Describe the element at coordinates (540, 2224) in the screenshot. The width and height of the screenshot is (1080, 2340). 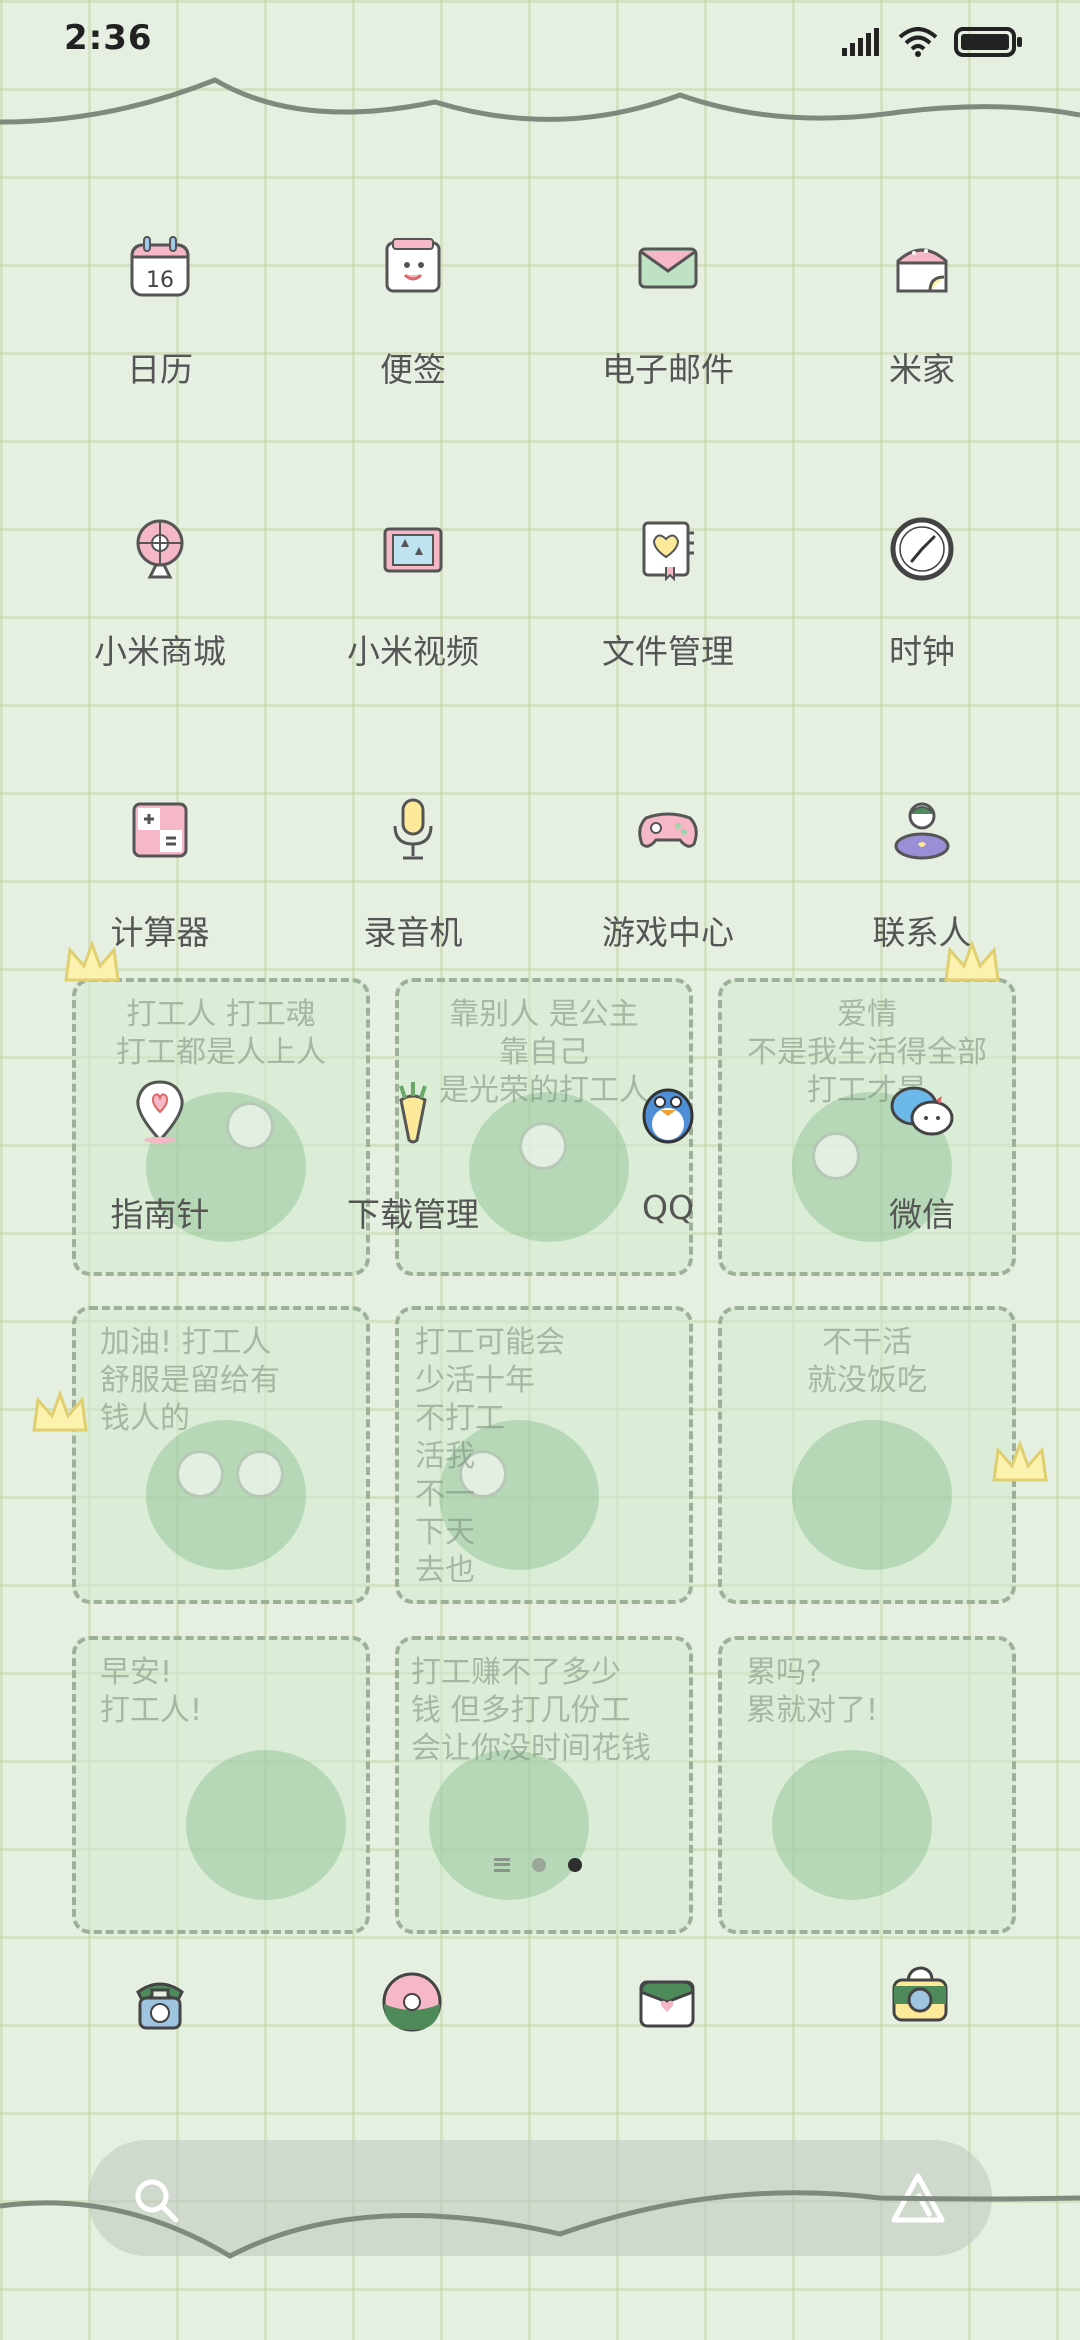
I see `bottom-wave-decoration` at that location.